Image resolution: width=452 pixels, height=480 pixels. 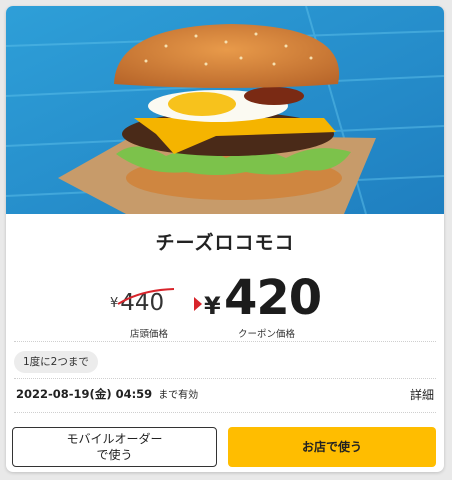 What do you see at coordinates (198, 304) in the screenshot?
I see `price-arrow-icon` at bounding box center [198, 304].